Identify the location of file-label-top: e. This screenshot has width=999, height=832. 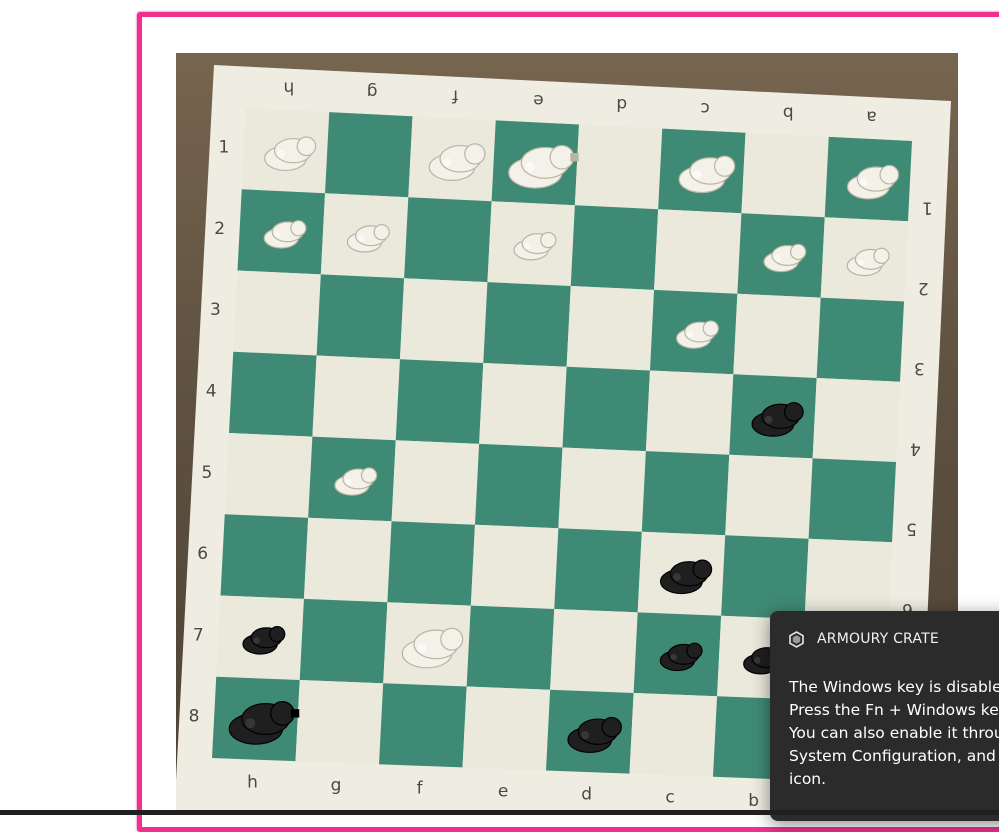
(538, 100).